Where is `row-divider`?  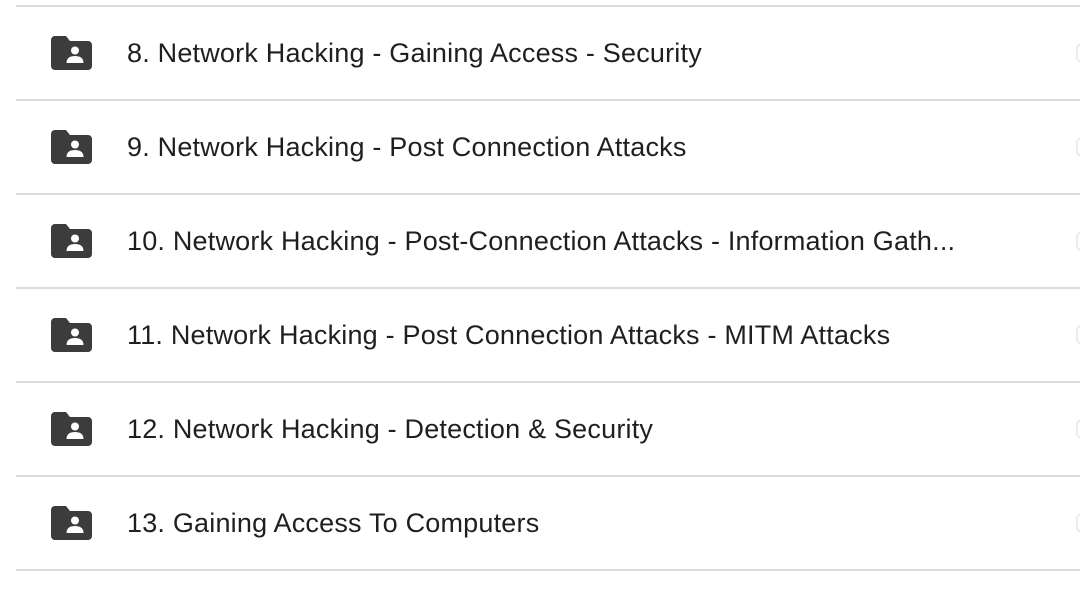 row-divider is located at coordinates (548, 570).